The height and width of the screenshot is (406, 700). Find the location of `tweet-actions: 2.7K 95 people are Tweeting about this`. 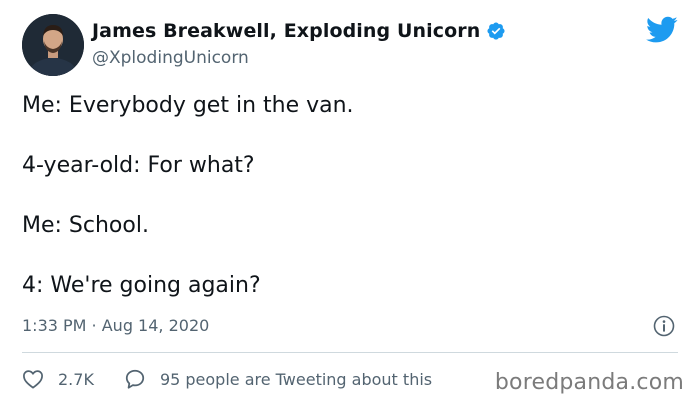

tweet-actions: 2.7K 95 people are Tweeting about this is located at coordinates (227, 379).